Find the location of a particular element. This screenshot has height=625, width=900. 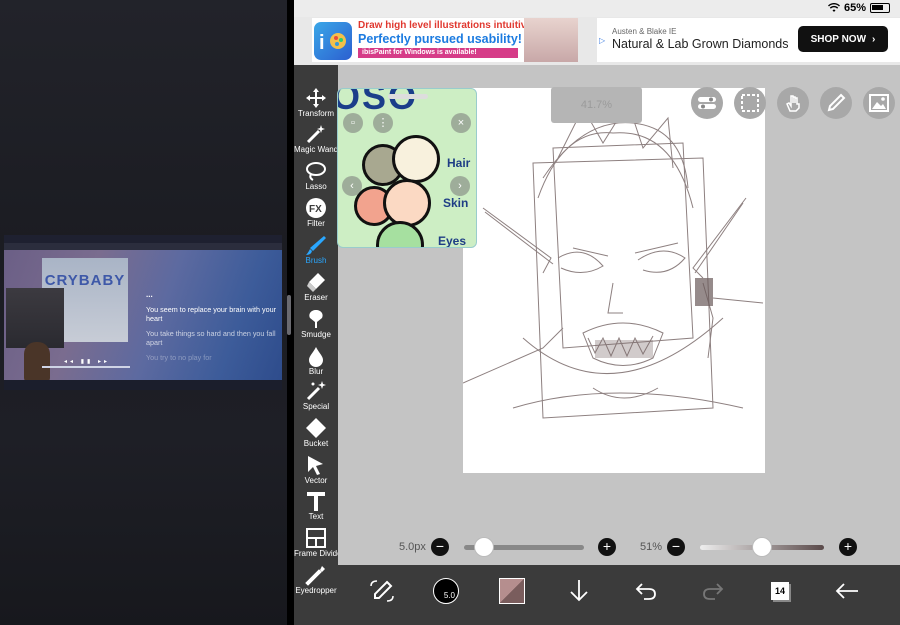

brush-size-label: 5.0 is located at coordinates (449, 595).